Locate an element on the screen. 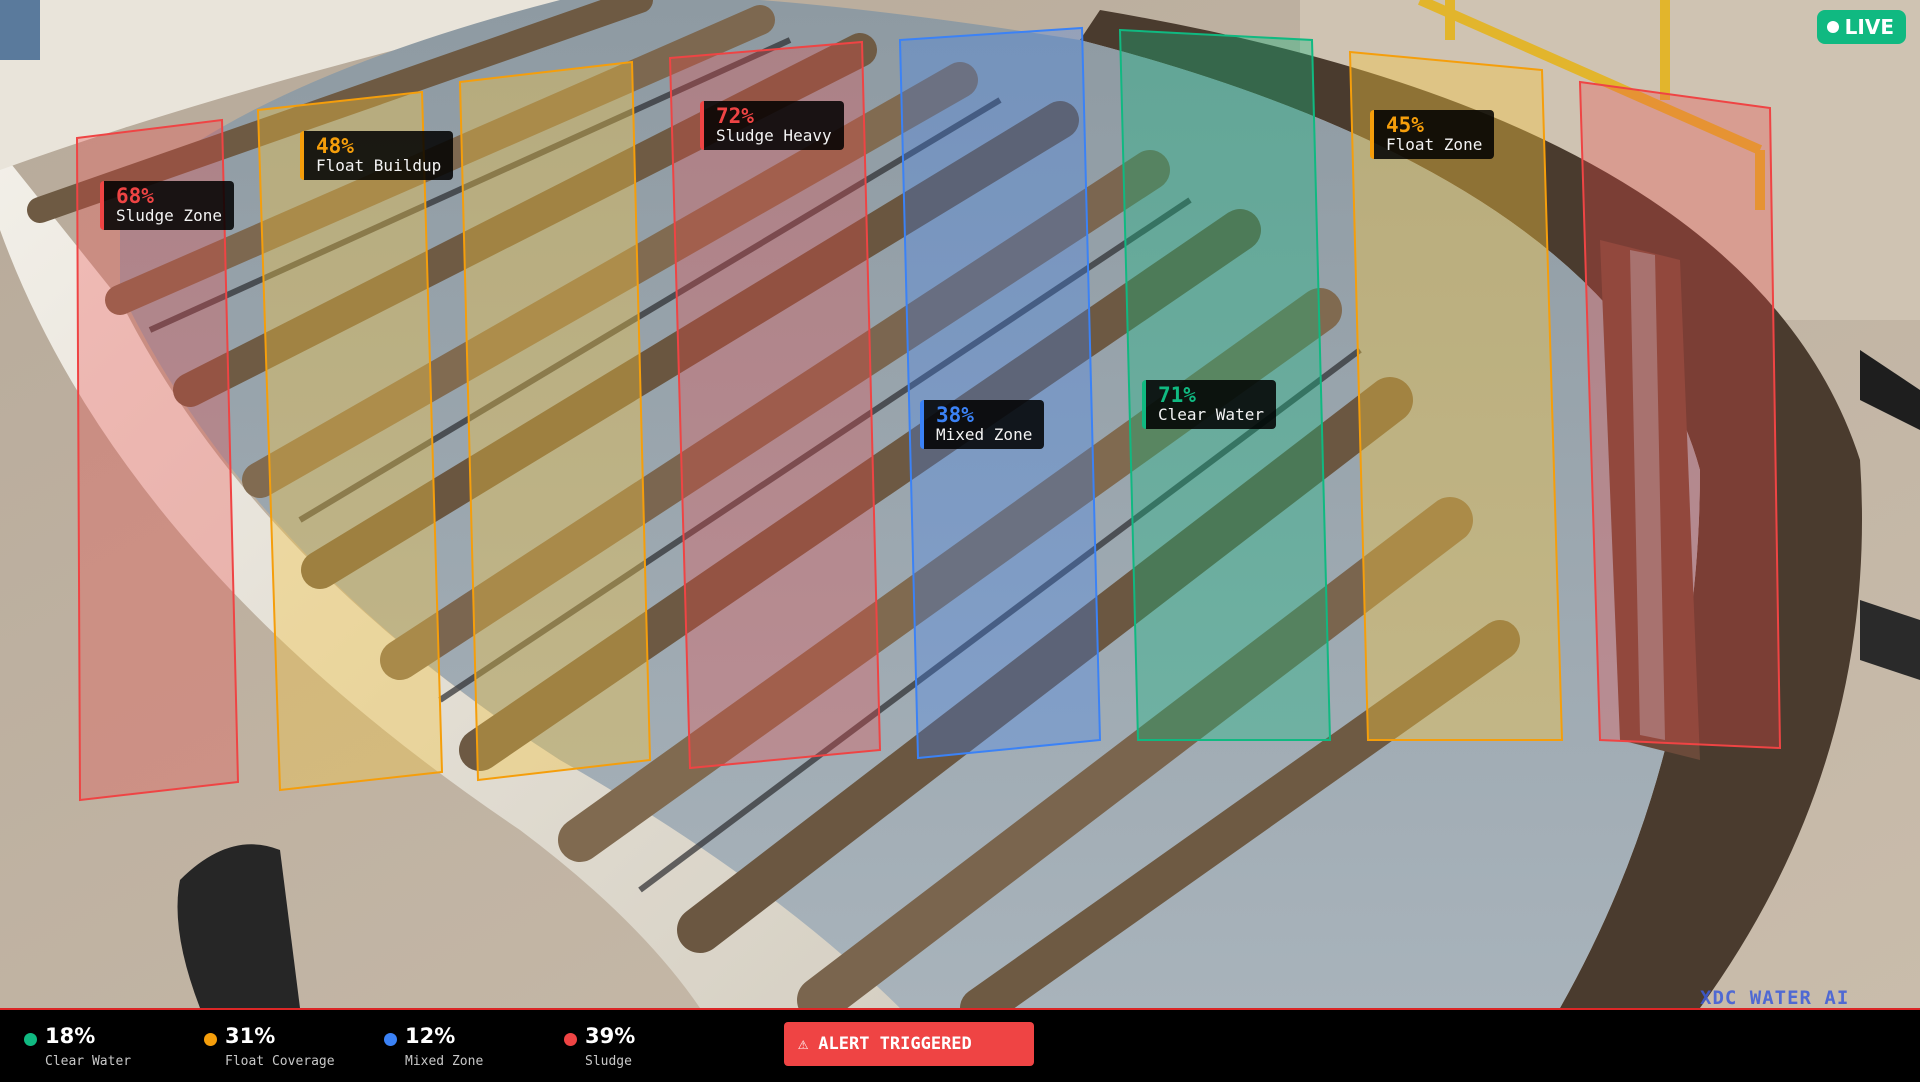 The height and width of the screenshot is (1082, 1920). zone-label-sludge-zone: 68% Sludge Zone is located at coordinates (167, 205).